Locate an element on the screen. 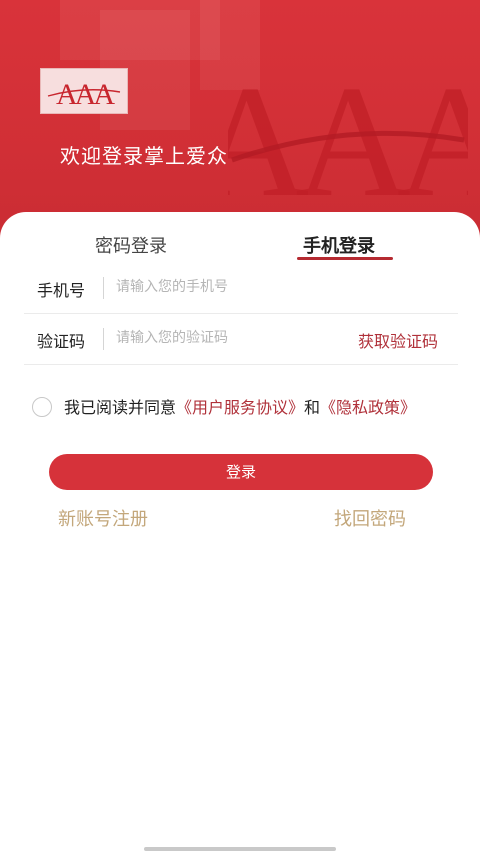  code-row: 验证码 获取验证码 is located at coordinates (241, 339).